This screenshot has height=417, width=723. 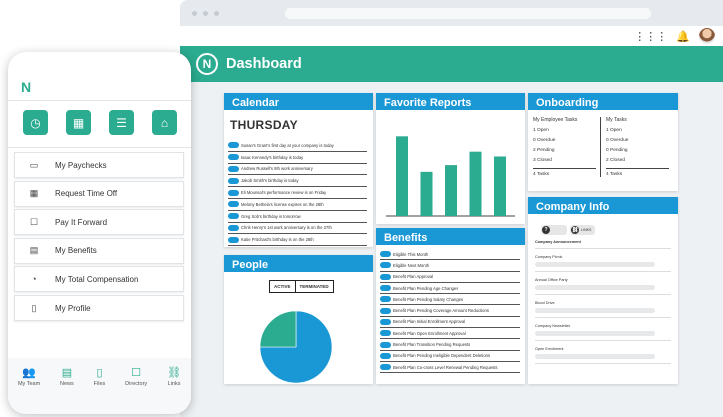 What do you see at coordinates (603, 303) in the screenshot?
I see `announcement-item: Blood Drive` at bounding box center [603, 303].